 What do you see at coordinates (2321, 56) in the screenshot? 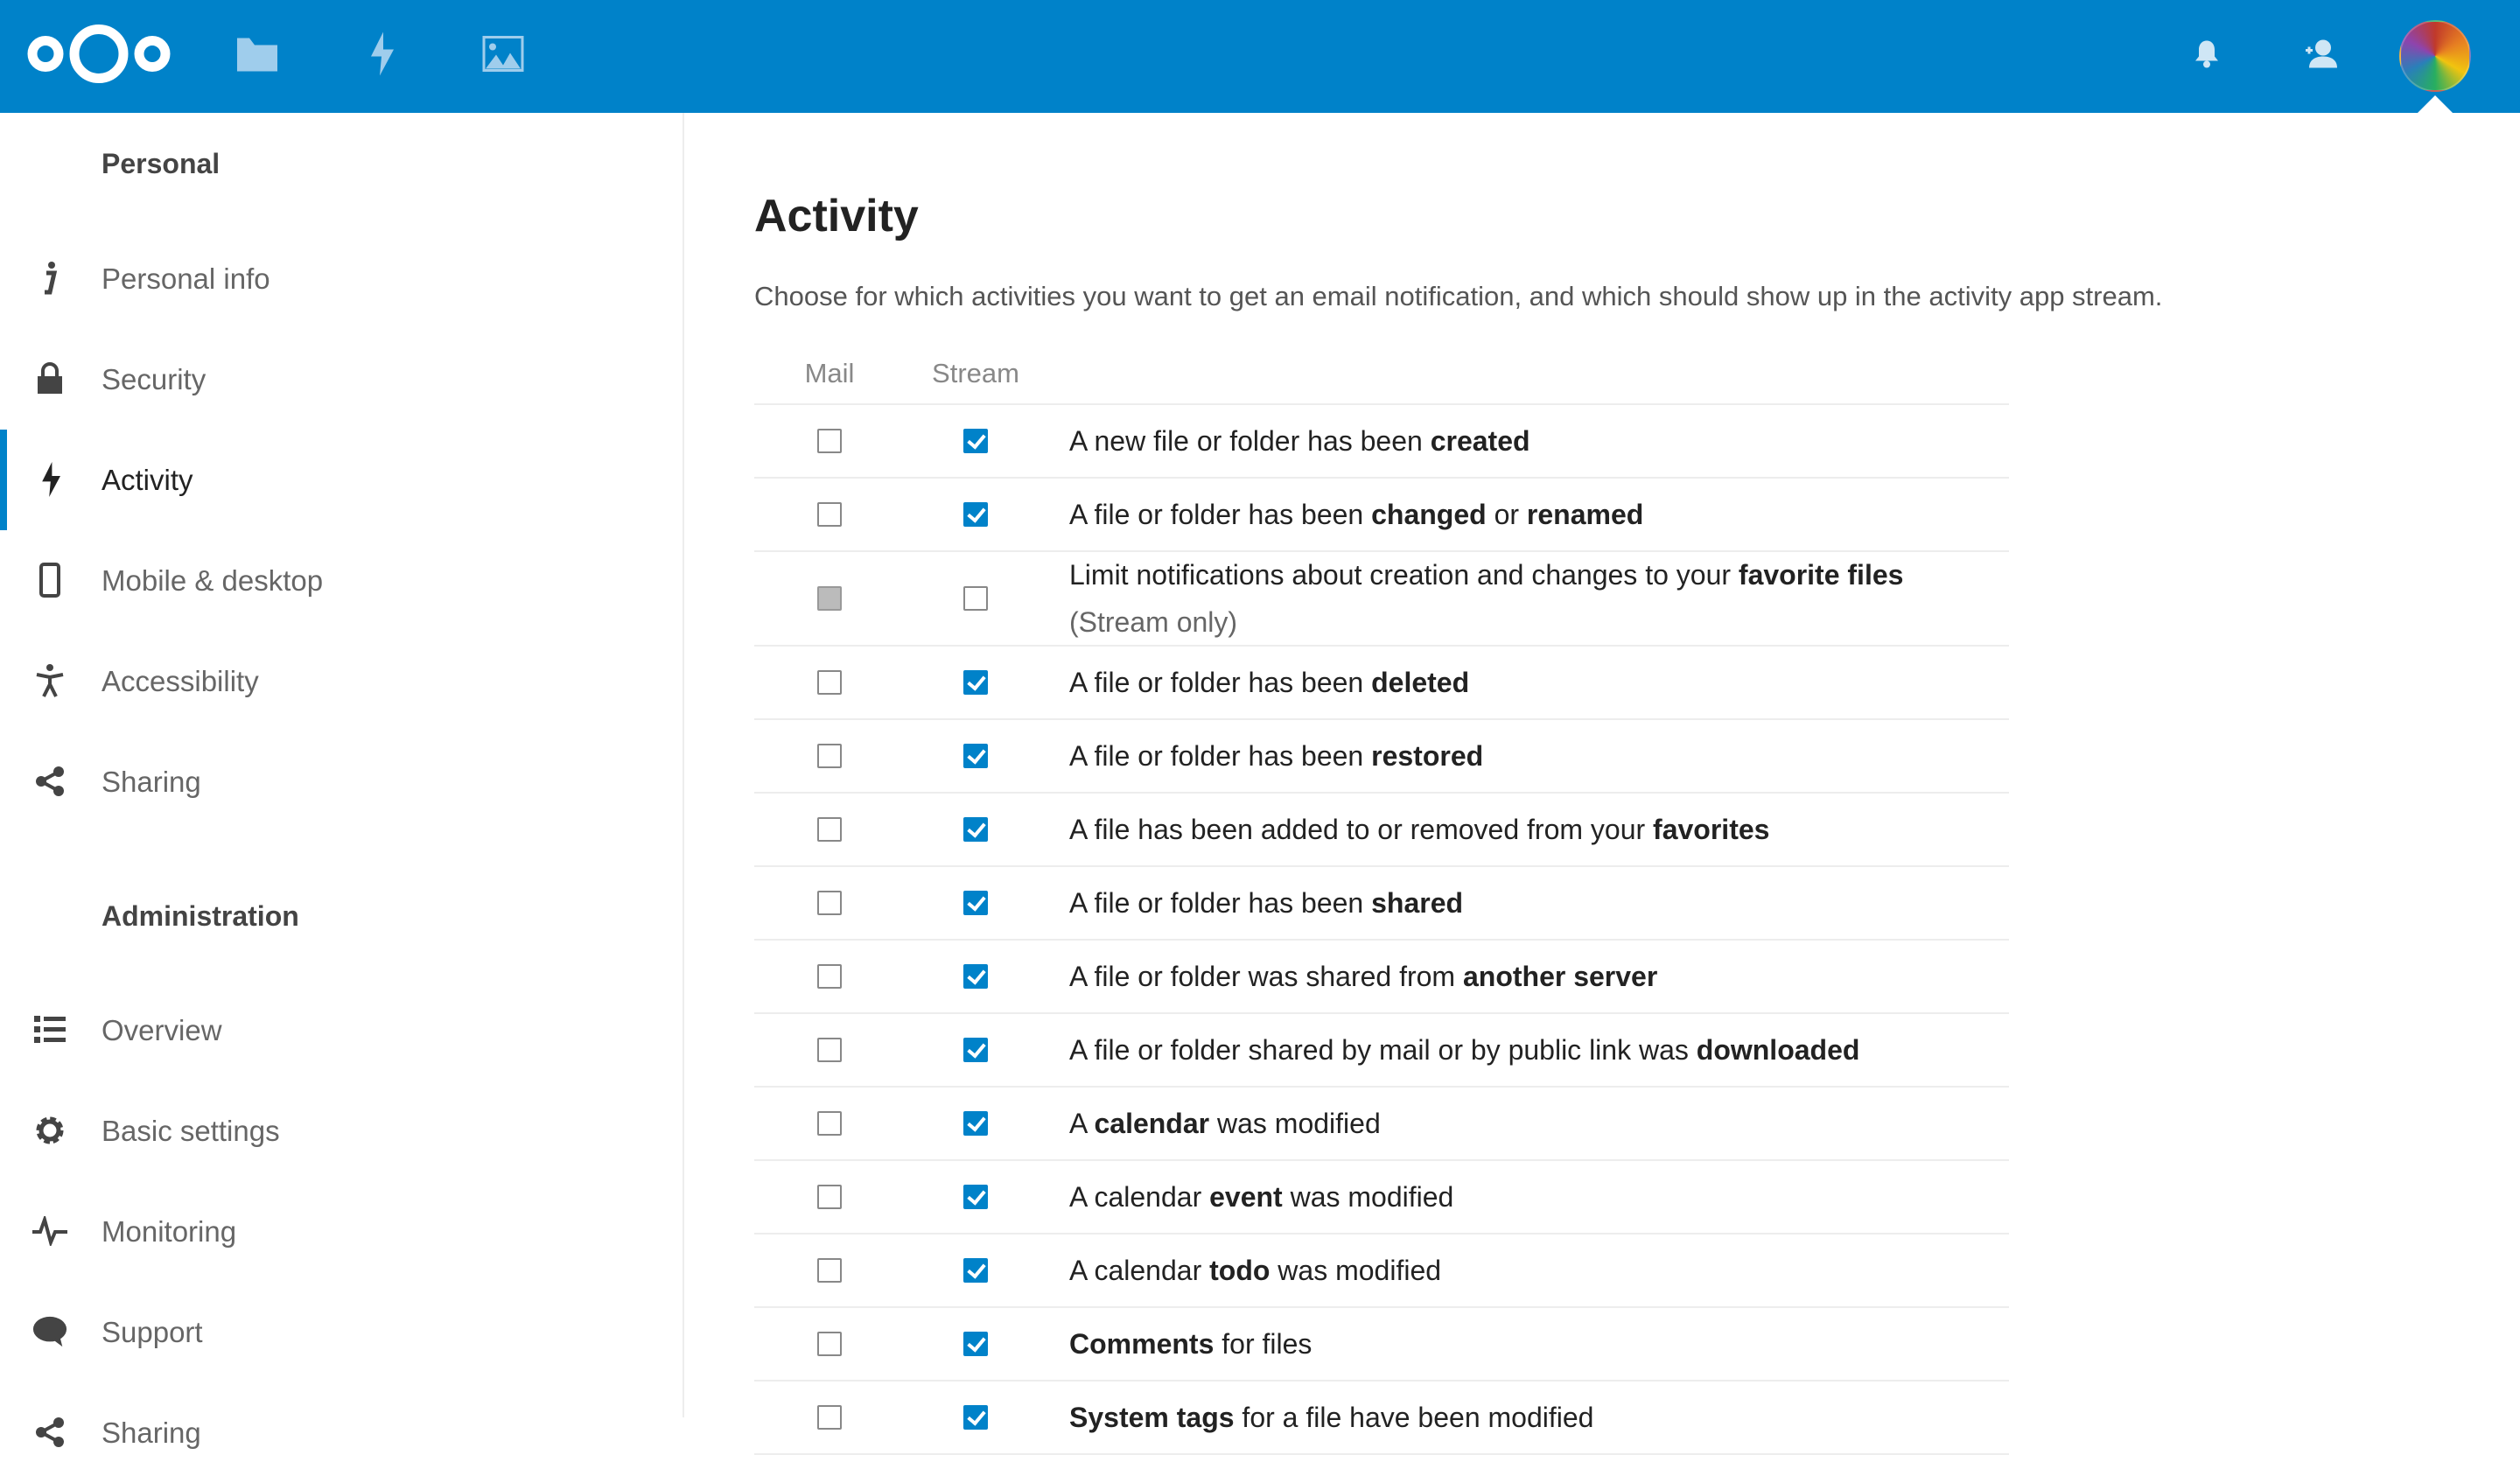
I see `contacts-icon` at bounding box center [2321, 56].